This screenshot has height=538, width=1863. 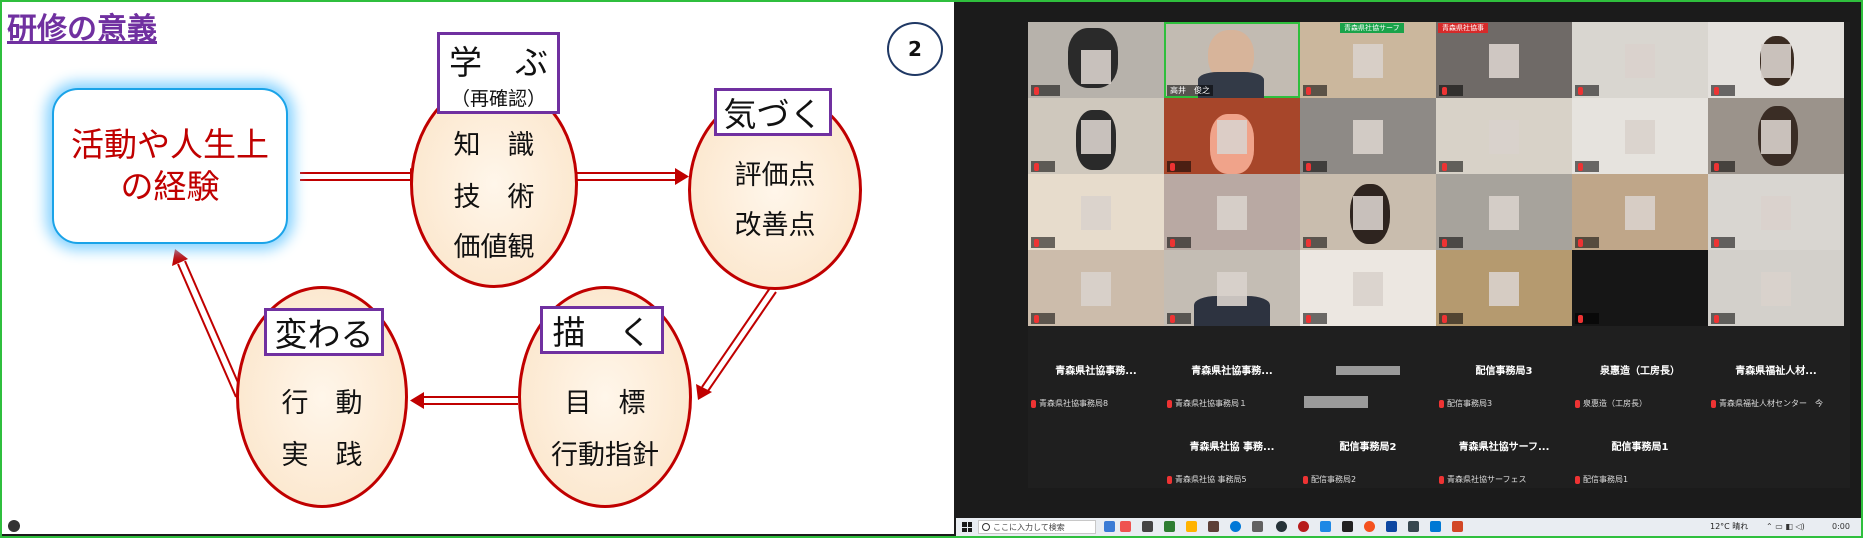 What do you see at coordinates (1369, 526) in the screenshot?
I see `chrome-icon` at bounding box center [1369, 526].